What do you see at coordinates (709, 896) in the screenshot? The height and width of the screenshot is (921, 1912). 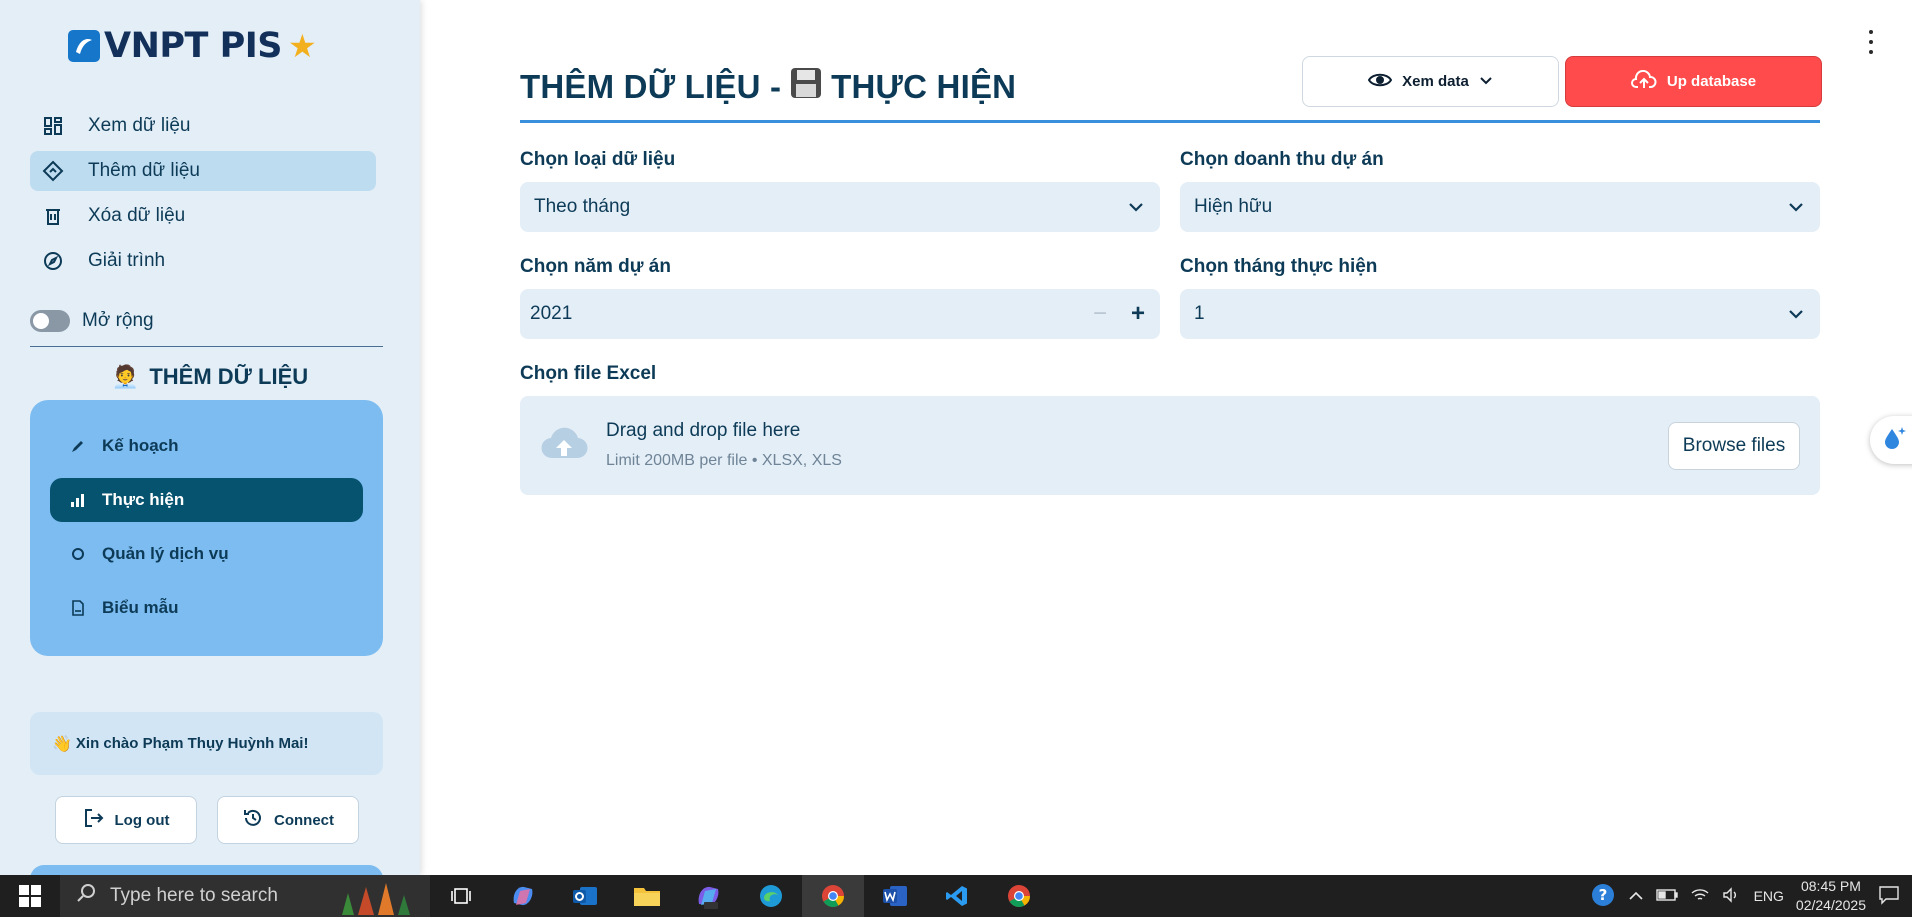 I see `m365-app-icon` at bounding box center [709, 896].